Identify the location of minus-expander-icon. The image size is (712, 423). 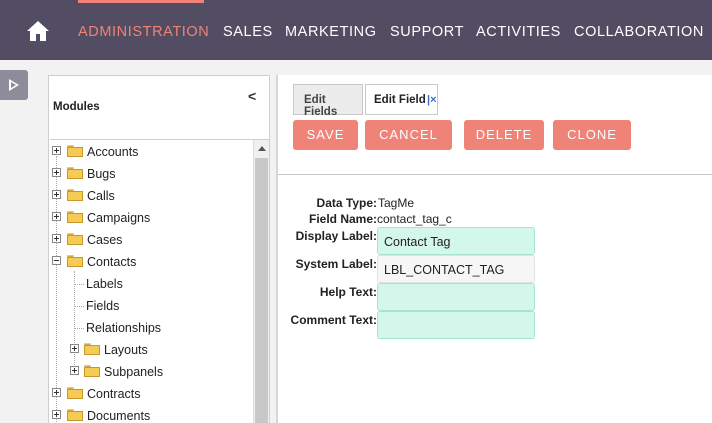
(56, 260).